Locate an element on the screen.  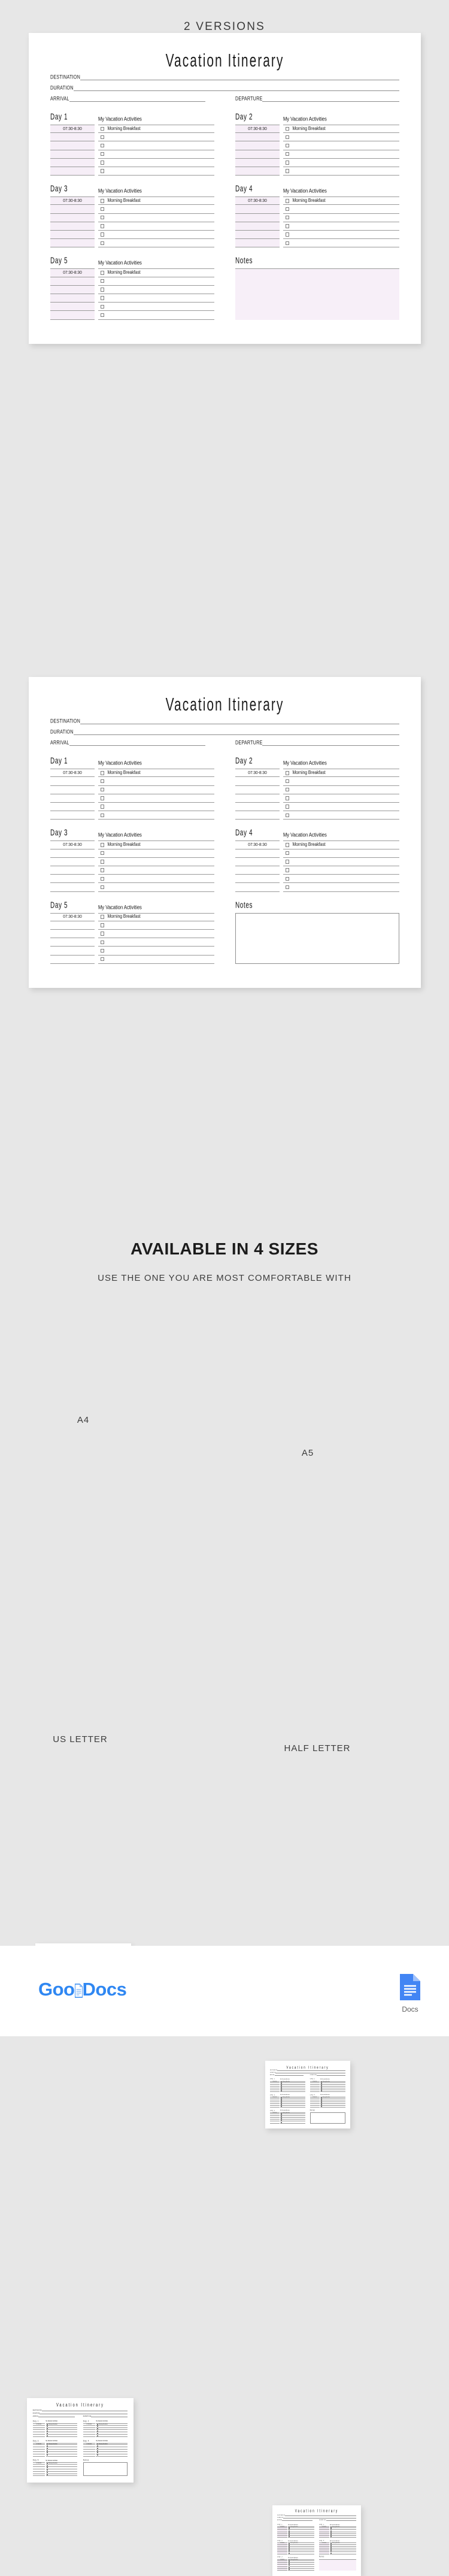
field-input-arrival is located at coordinates (297, 2520).